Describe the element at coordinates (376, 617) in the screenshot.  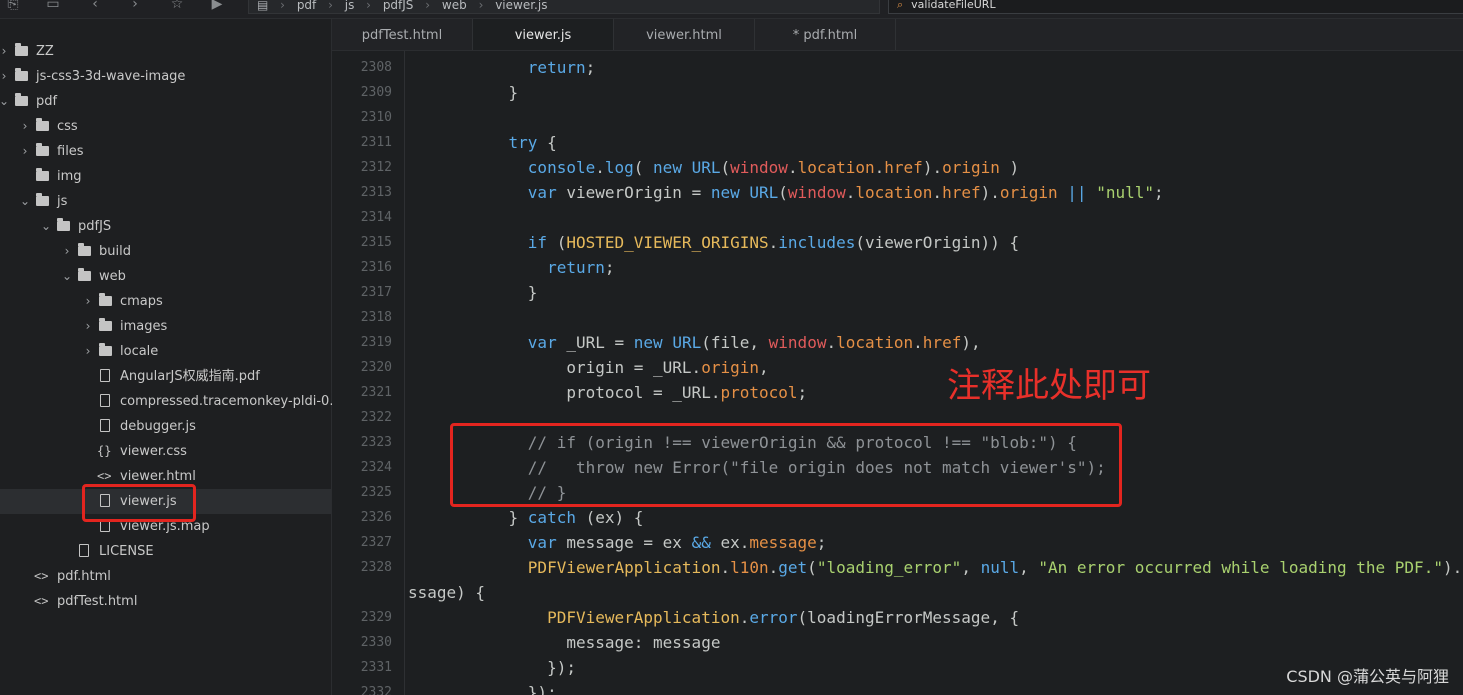
I see `line-number: 2329` at that location.